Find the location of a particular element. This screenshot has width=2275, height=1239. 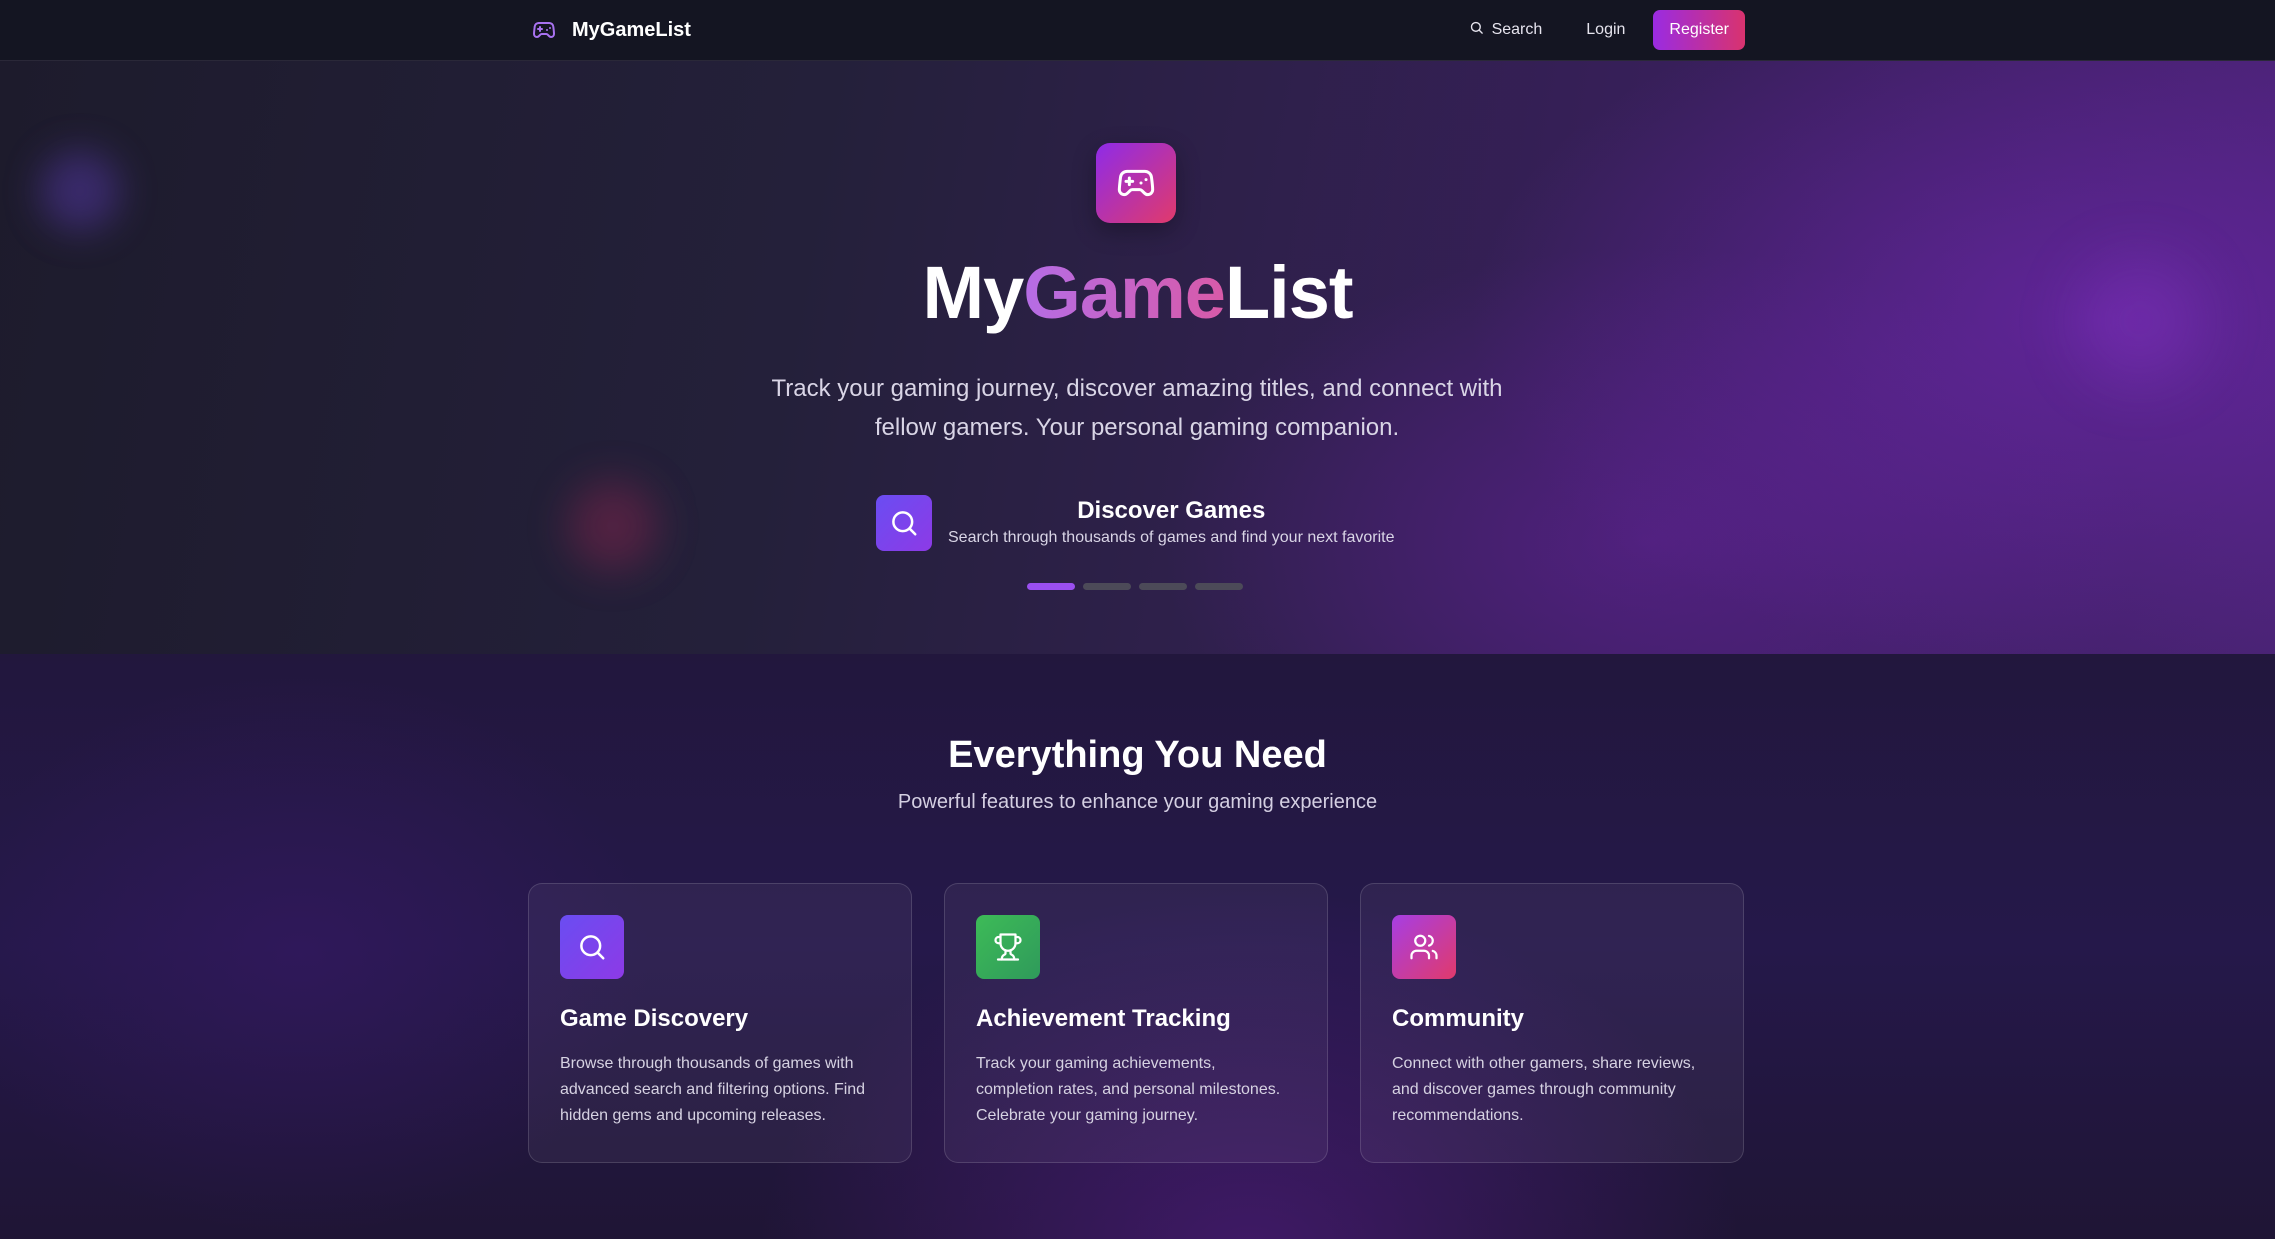

search-button: Search is located at coordinates (1506, 30).